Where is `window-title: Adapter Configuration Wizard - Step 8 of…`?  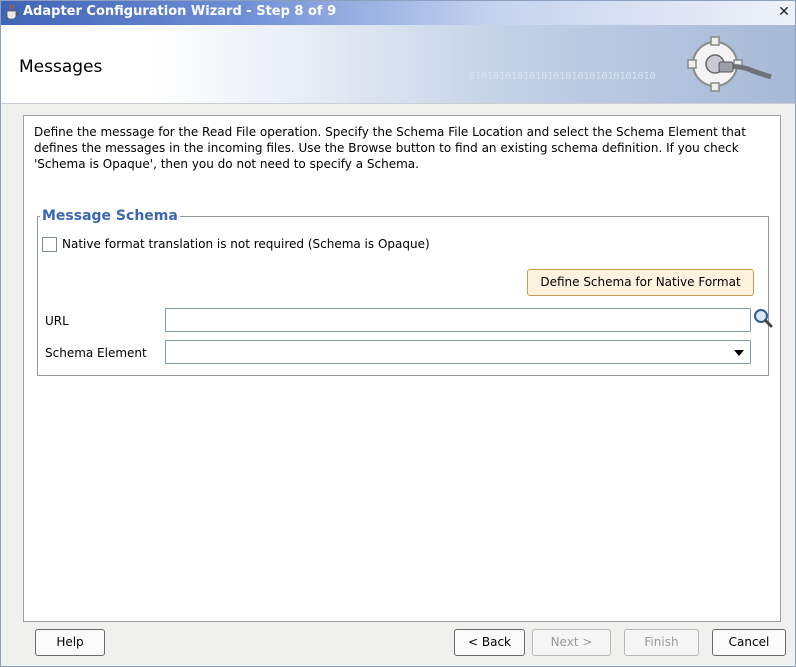
window-title: Adapter Configuration Wizard - Step 8 of… is located at coordinates (180, 11).